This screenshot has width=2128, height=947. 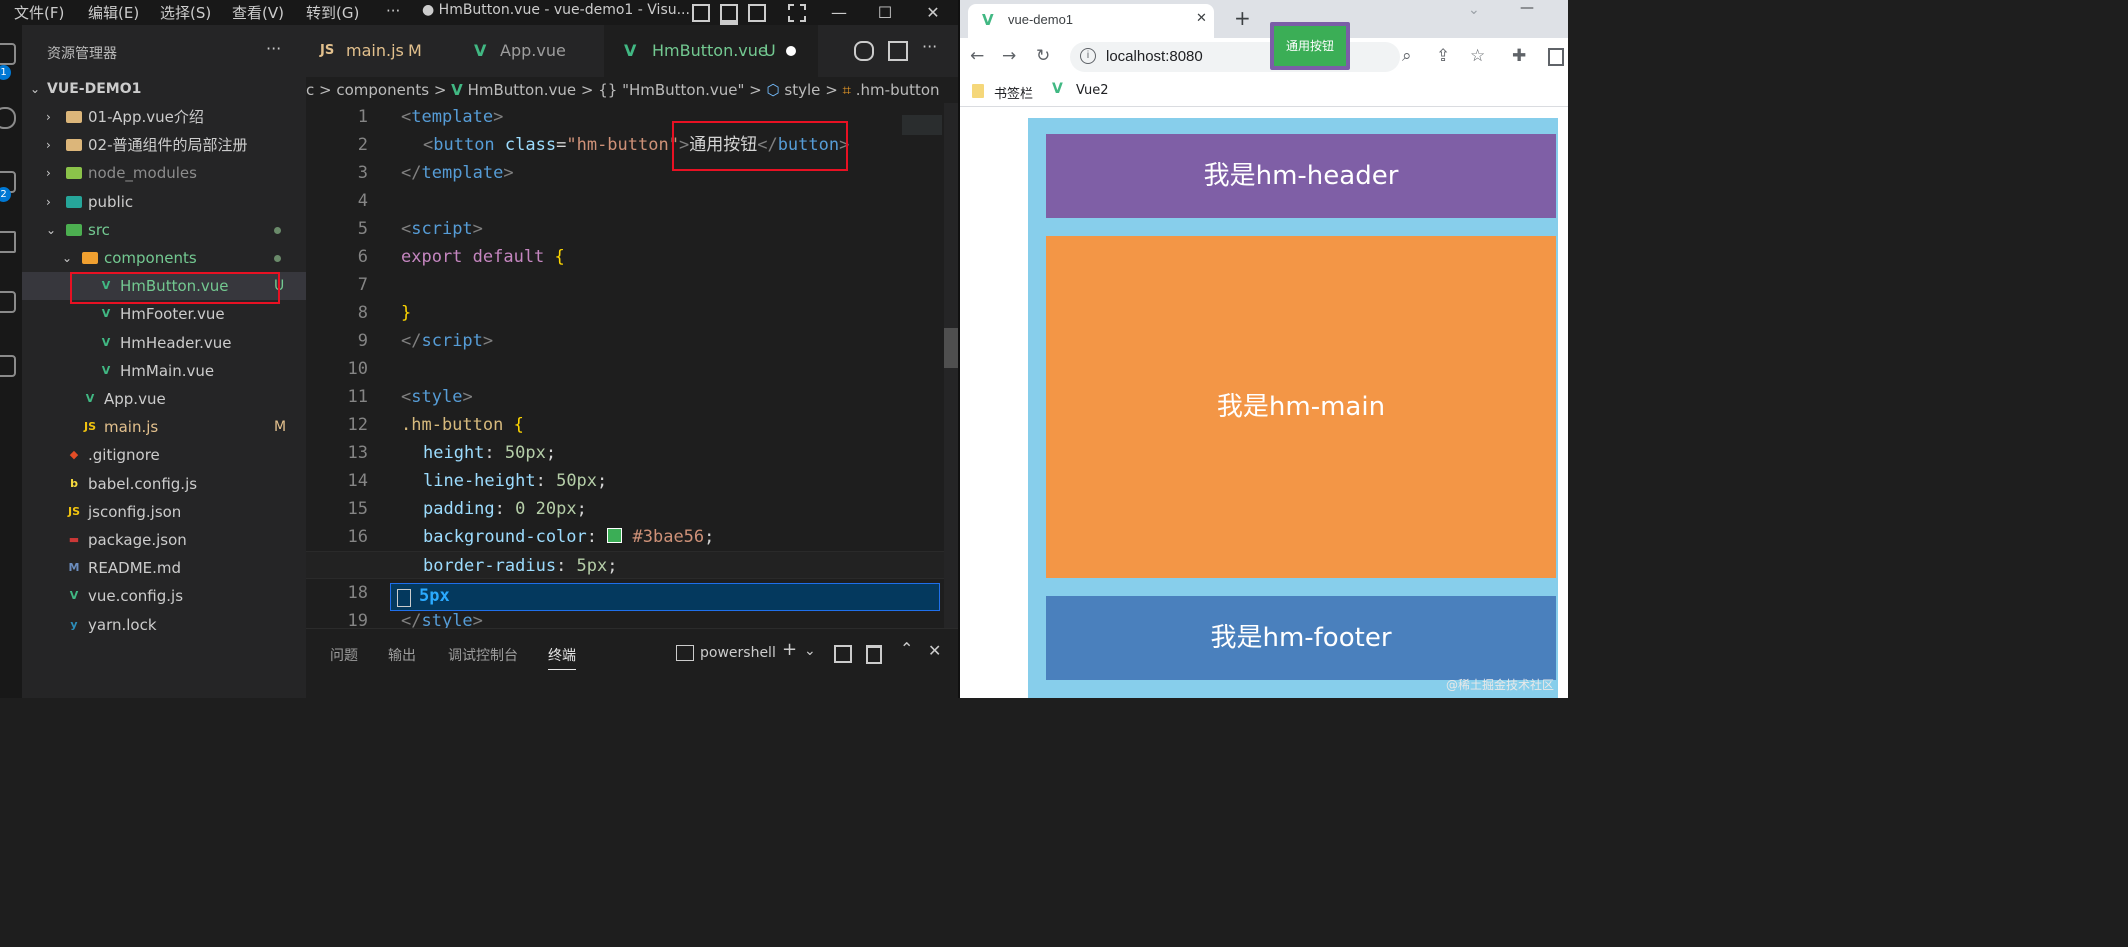 What do you see at coordinates (280, 427) in the screenshot?
I see `git-status-badge: M` at bounding box center [280, 427].